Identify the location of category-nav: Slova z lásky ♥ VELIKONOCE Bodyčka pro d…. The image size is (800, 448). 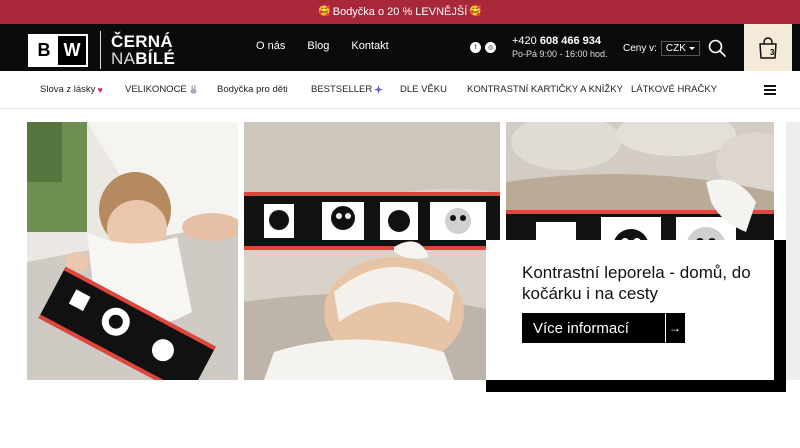
(400, 90).